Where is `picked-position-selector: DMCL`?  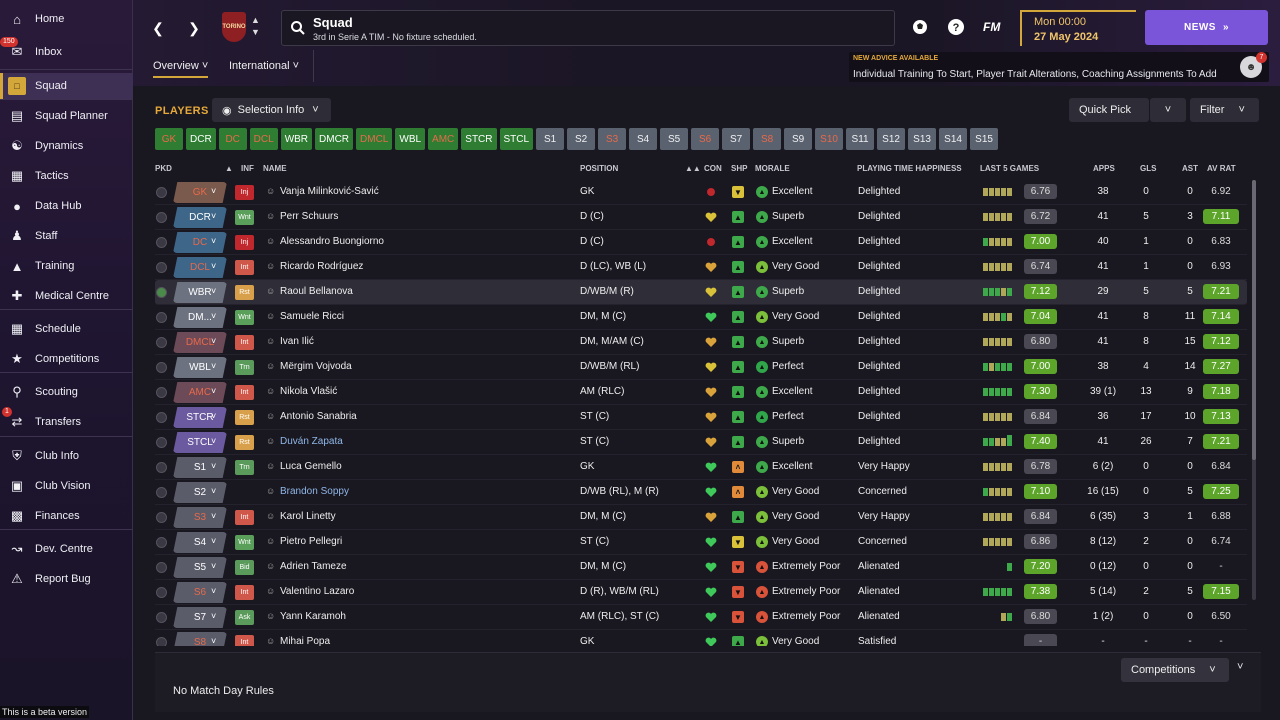 picked-position-selector: DMCL is located at coordinates (200, 342).